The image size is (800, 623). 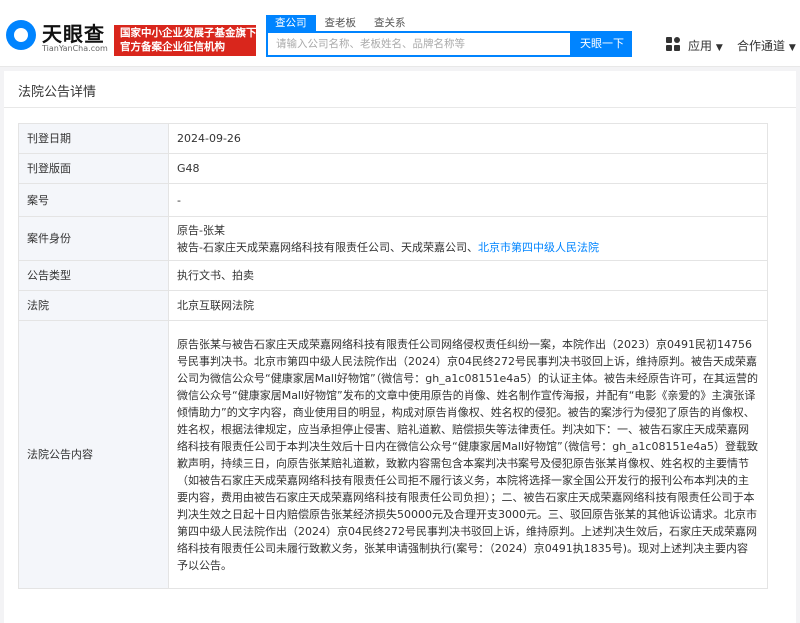 I want to click on court-link: 北京市第四中级人民法院, so click(x=538, y=247).